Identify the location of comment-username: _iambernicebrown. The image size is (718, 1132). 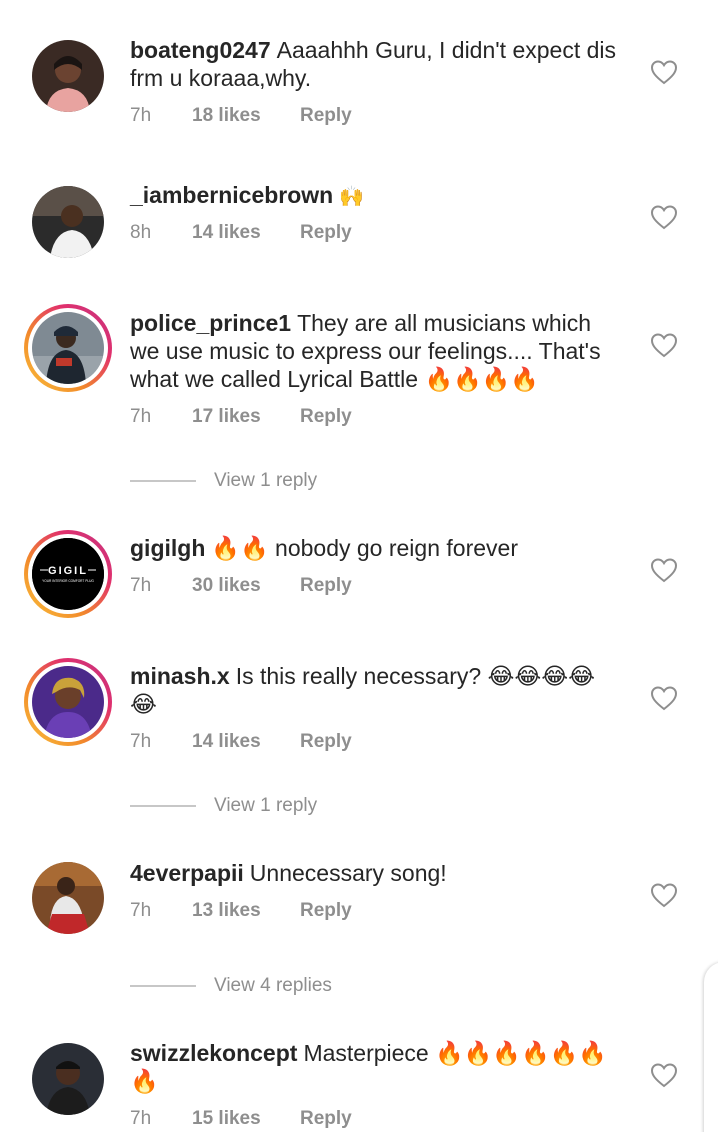
(231, 195).